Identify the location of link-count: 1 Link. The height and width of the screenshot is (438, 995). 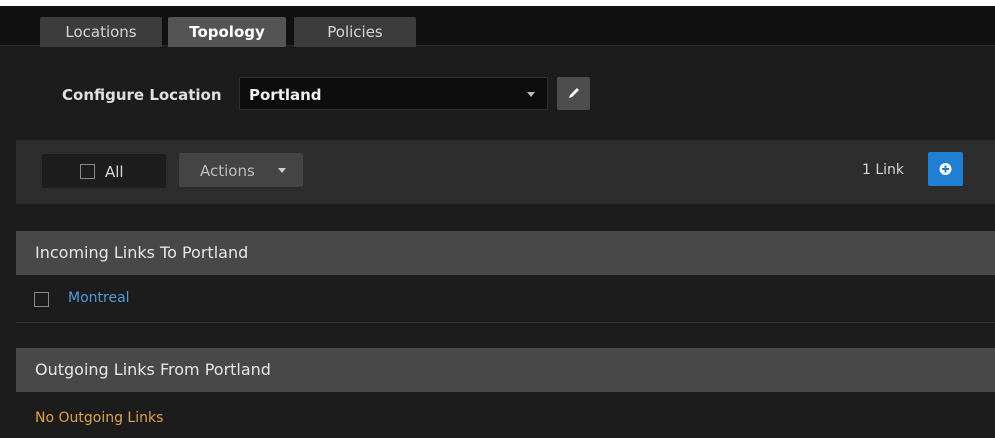
(883, 170).